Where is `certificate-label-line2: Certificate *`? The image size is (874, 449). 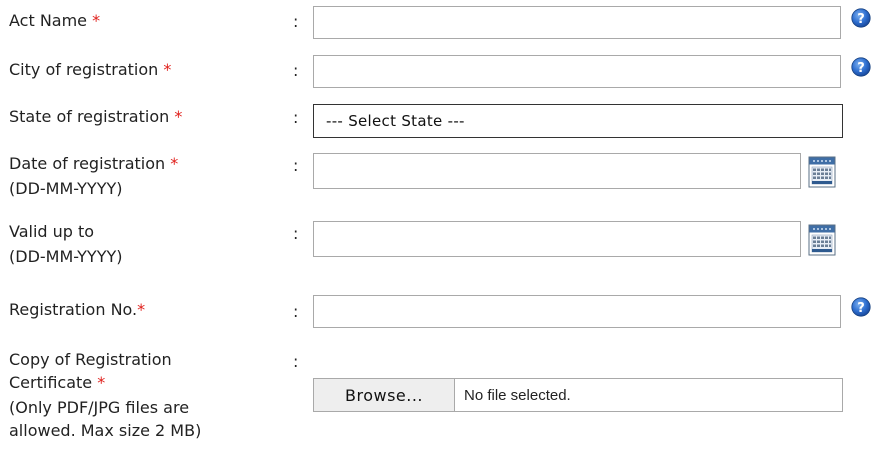
certificate-label-line2: Certificate * is located at coordinates (57, 382).